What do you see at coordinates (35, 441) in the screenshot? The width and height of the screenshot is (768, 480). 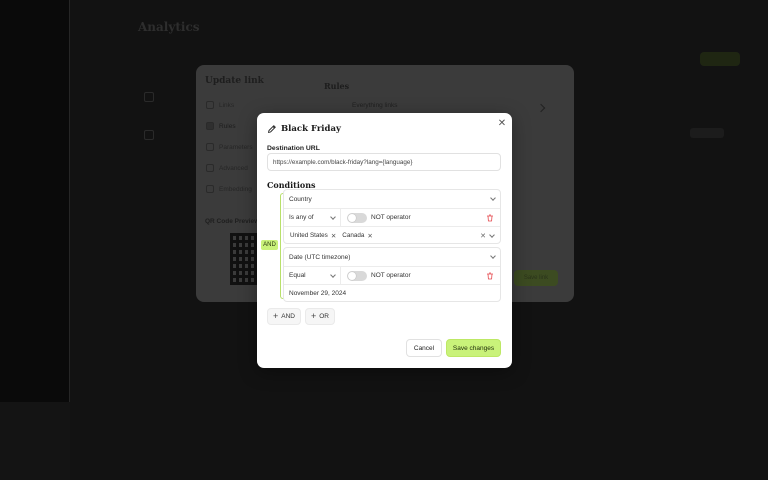 I see `sidebar-footer` at bounding box center [35, 441].